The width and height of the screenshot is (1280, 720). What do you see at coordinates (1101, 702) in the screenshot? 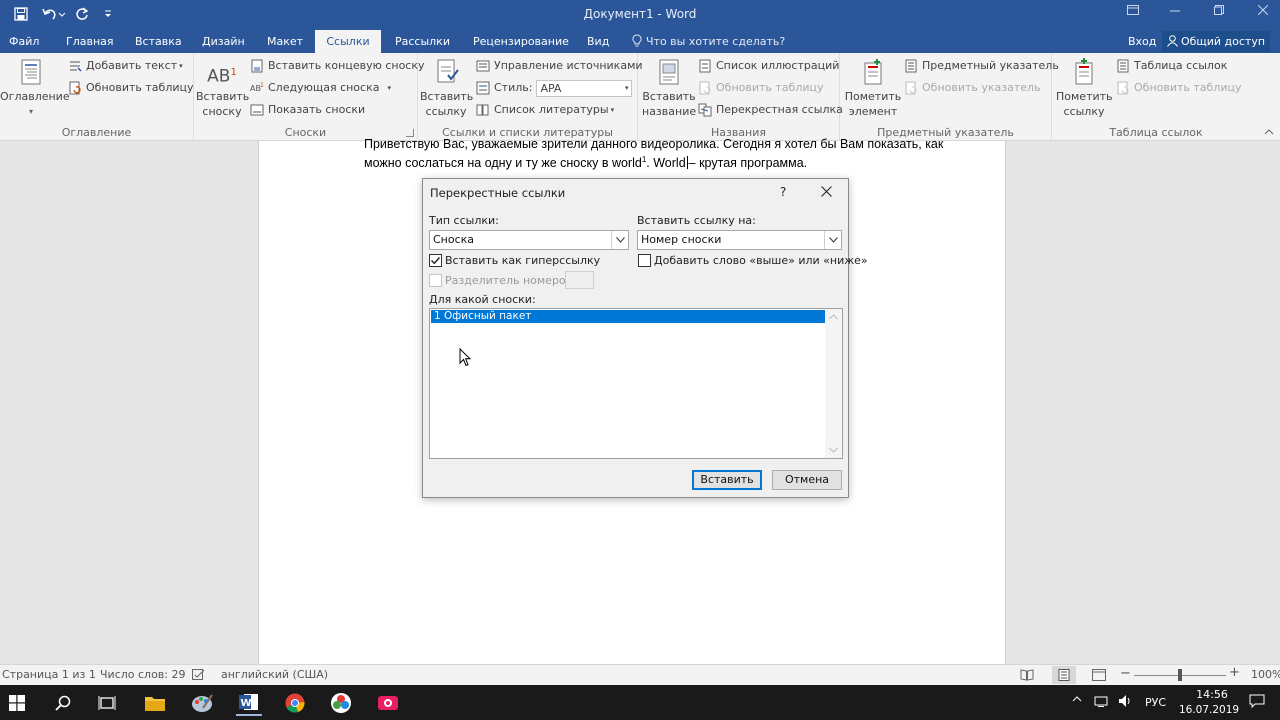
I see `network-icon` at bounding box center [1101, 702].